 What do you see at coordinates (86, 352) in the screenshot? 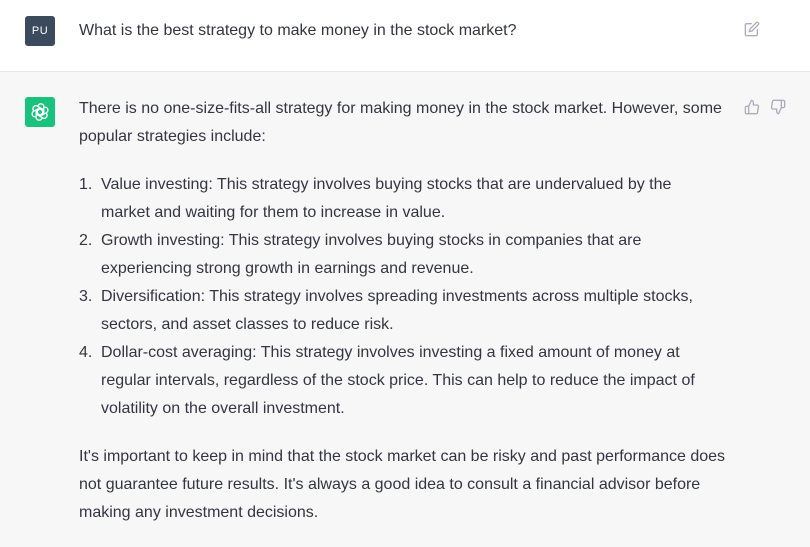
I see `list-item-number: 4.` at bounding box center [86, 352].